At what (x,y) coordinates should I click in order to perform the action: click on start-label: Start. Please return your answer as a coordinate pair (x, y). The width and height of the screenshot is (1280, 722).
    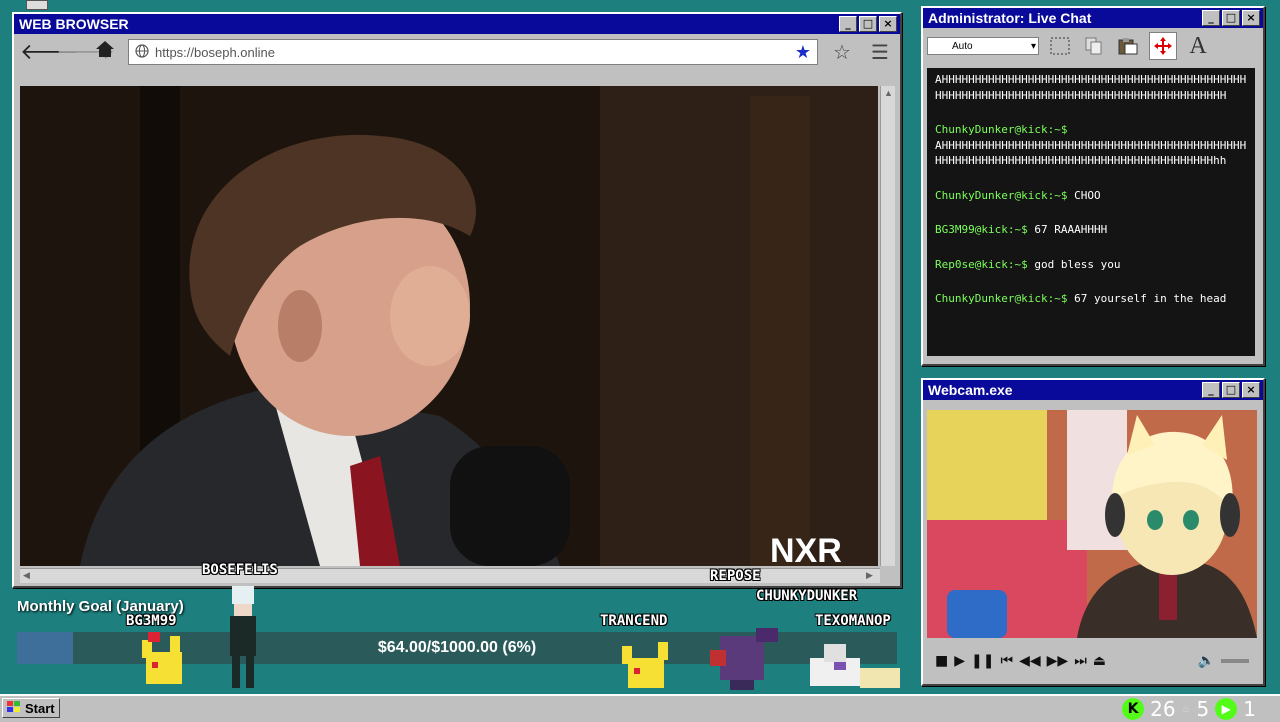
    Looking at the image, I should click on (40, 708).